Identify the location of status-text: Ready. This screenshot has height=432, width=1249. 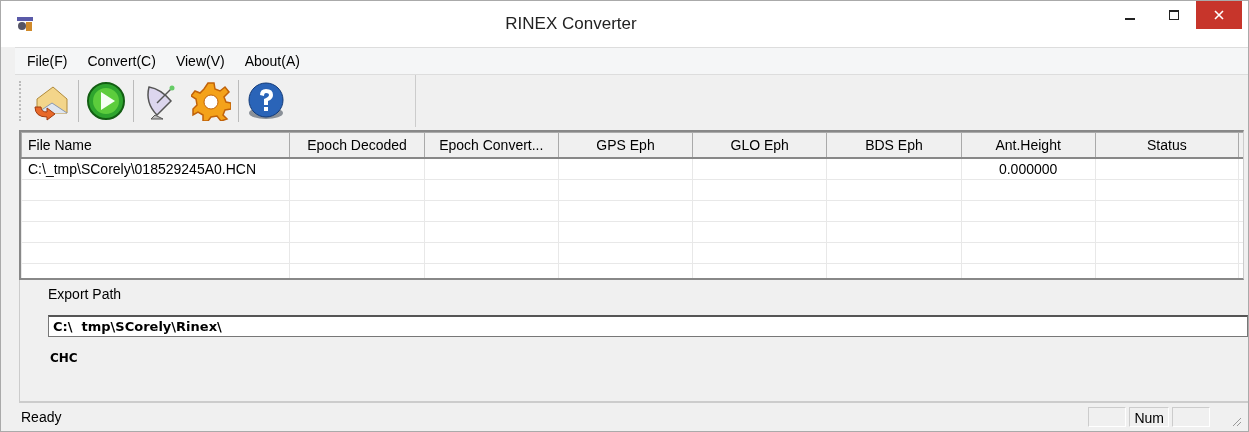
(42, 417).